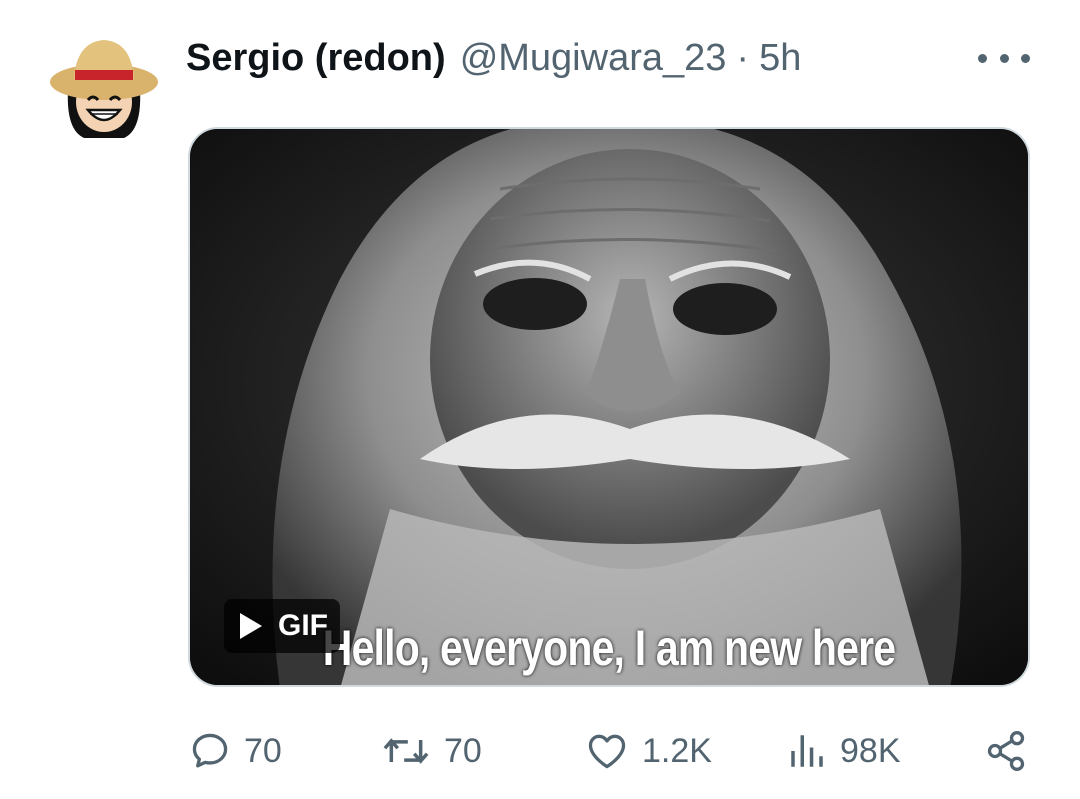  I want to click on timestamp: 5h, so click(780, 58).